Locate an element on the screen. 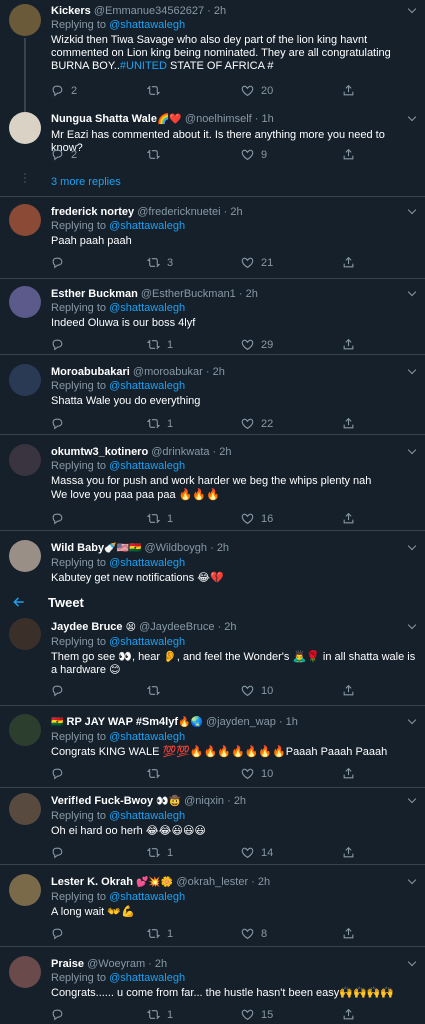 Image resolution: width=425 pixels, height=1024 pixels. like-button: 8 is located at coordinates (254, 933).